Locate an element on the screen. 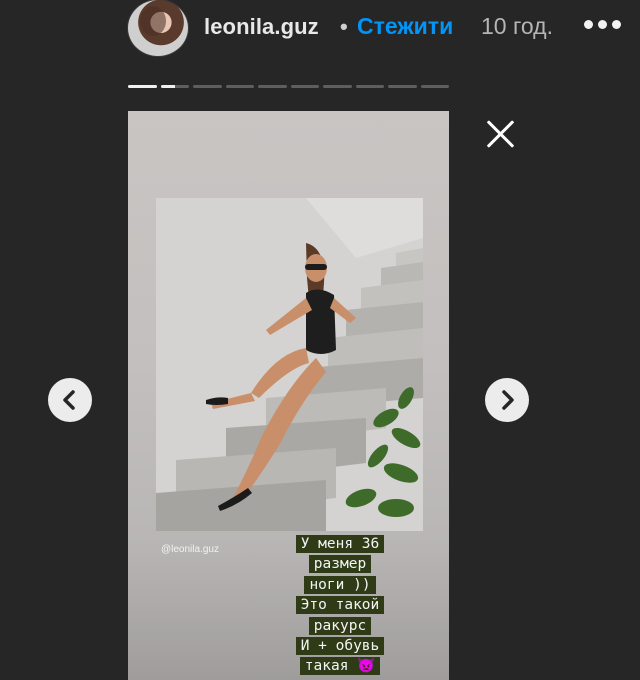 Image resolution: width=640 pixels, height=680 pixels. caption-line: У меня 36 is located at coordinates (340, 544).